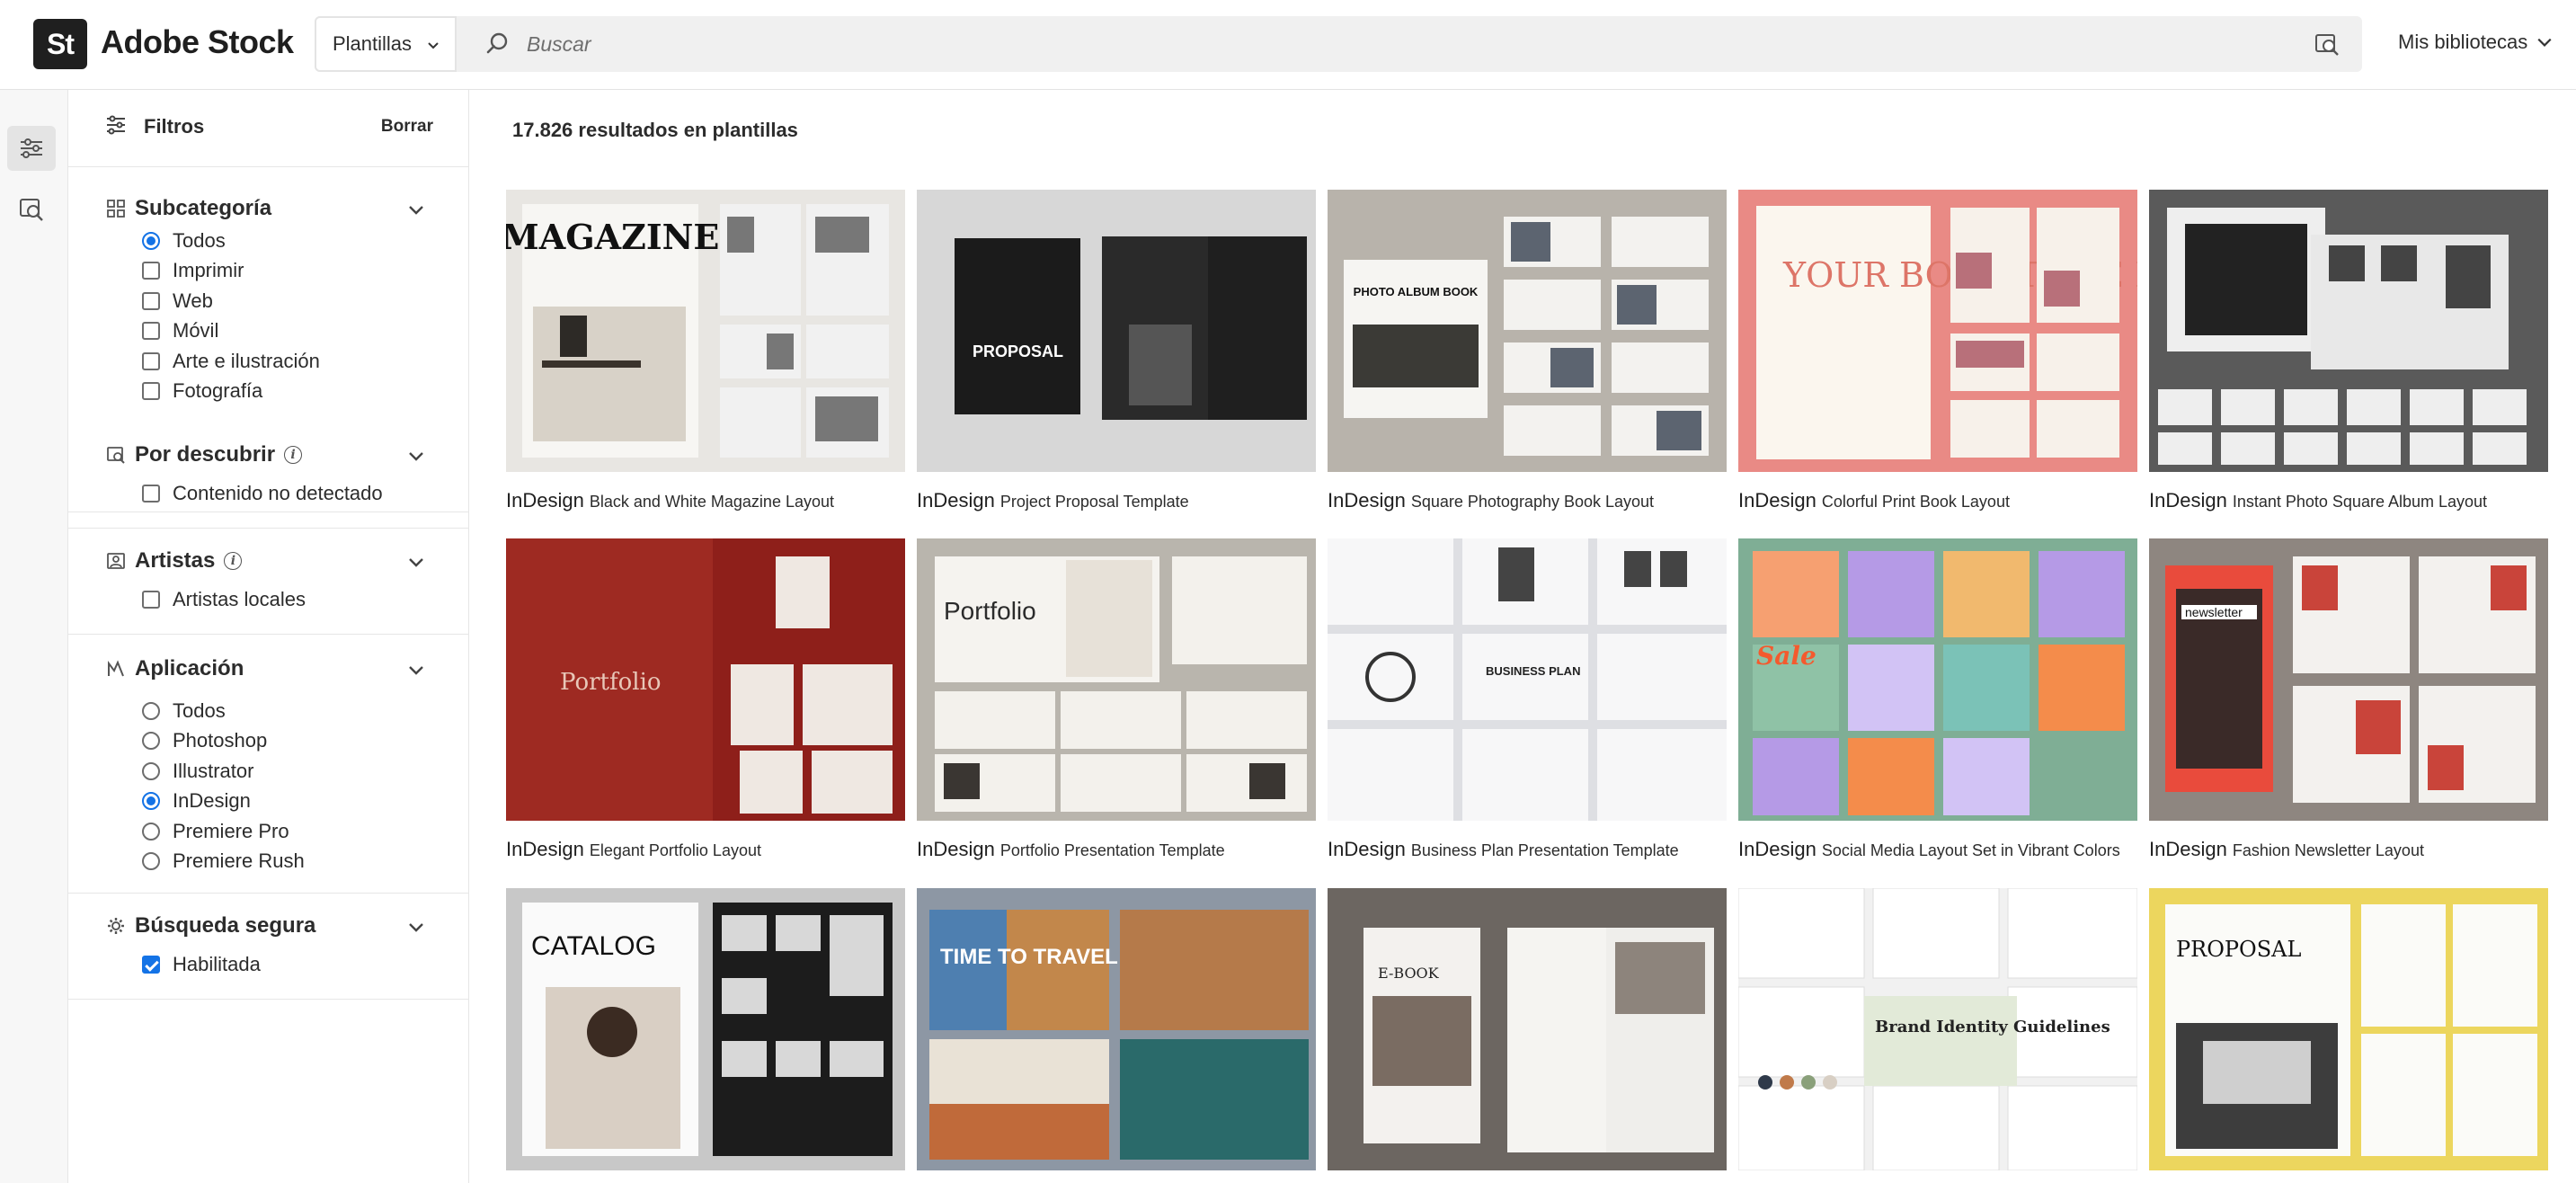  Describe the element at coordinates (1533, 671) in the screenshot. I see `thumb-text: BUSINESS PLAN` at that location.